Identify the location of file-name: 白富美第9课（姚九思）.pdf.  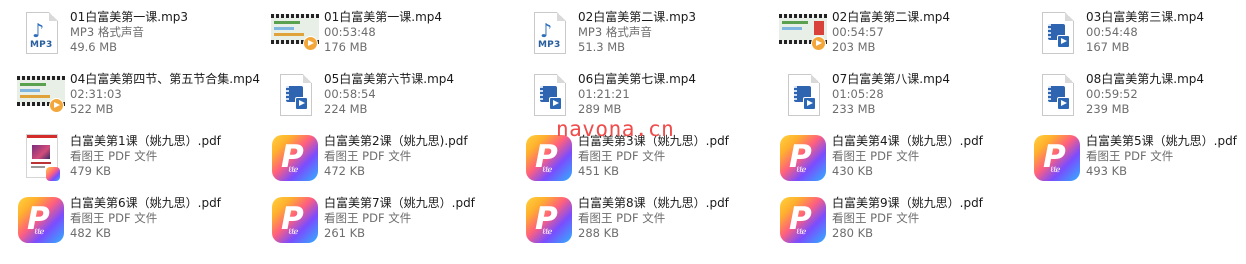
(907, 203).